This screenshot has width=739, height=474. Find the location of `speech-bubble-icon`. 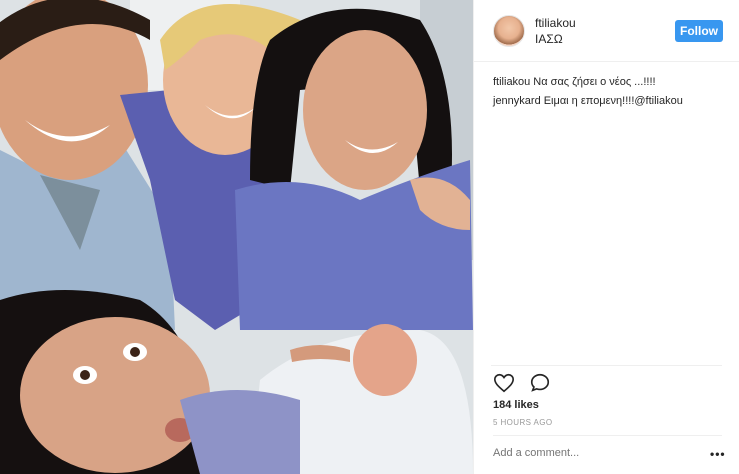

speech-bubble-icon is located at coordinates (540, 383).